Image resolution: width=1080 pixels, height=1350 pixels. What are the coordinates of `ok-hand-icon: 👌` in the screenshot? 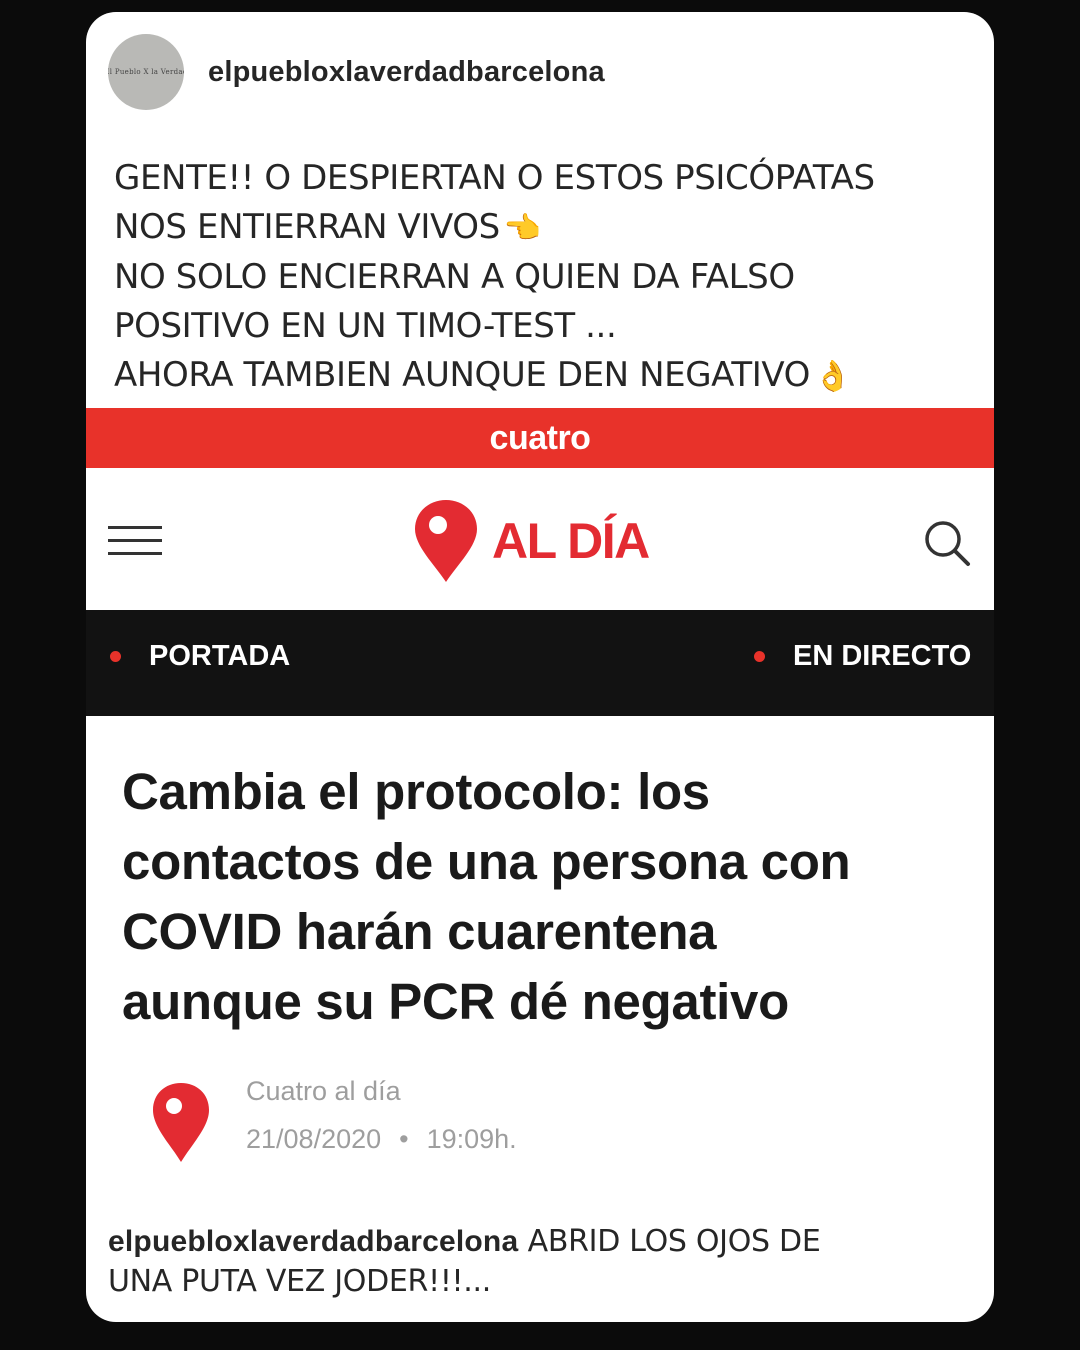 It's located at (832, 376).